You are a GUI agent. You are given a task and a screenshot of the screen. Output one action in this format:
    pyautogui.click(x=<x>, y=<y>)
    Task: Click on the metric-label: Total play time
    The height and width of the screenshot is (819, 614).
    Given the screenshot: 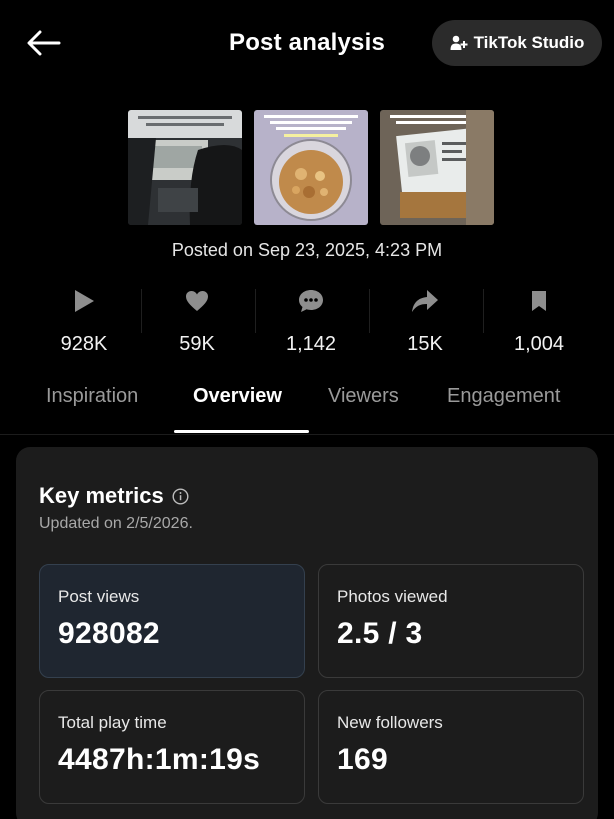 What is the action you would take?
    pyautogui.click(x=112, y=722)
    